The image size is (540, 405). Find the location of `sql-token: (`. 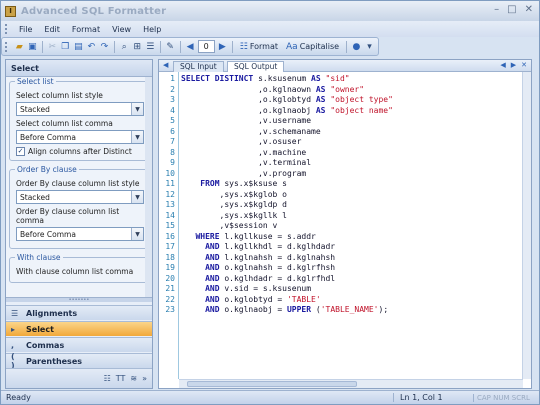

sql-token: ( is located at coordinates (316, 309).